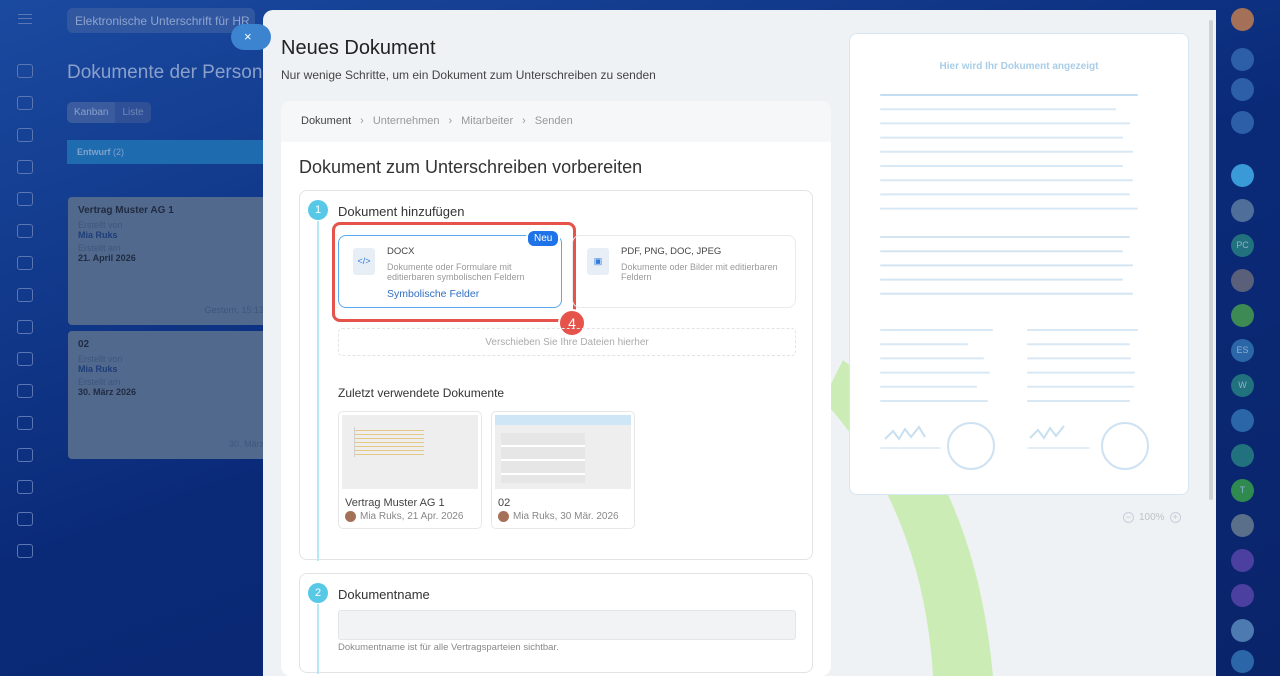 Image resolution: width=1280 pixels, height=676 pixels. Describe the element at coordinates (364, 261) in the screenshot. I see `code-file-icon: </>` at that location.